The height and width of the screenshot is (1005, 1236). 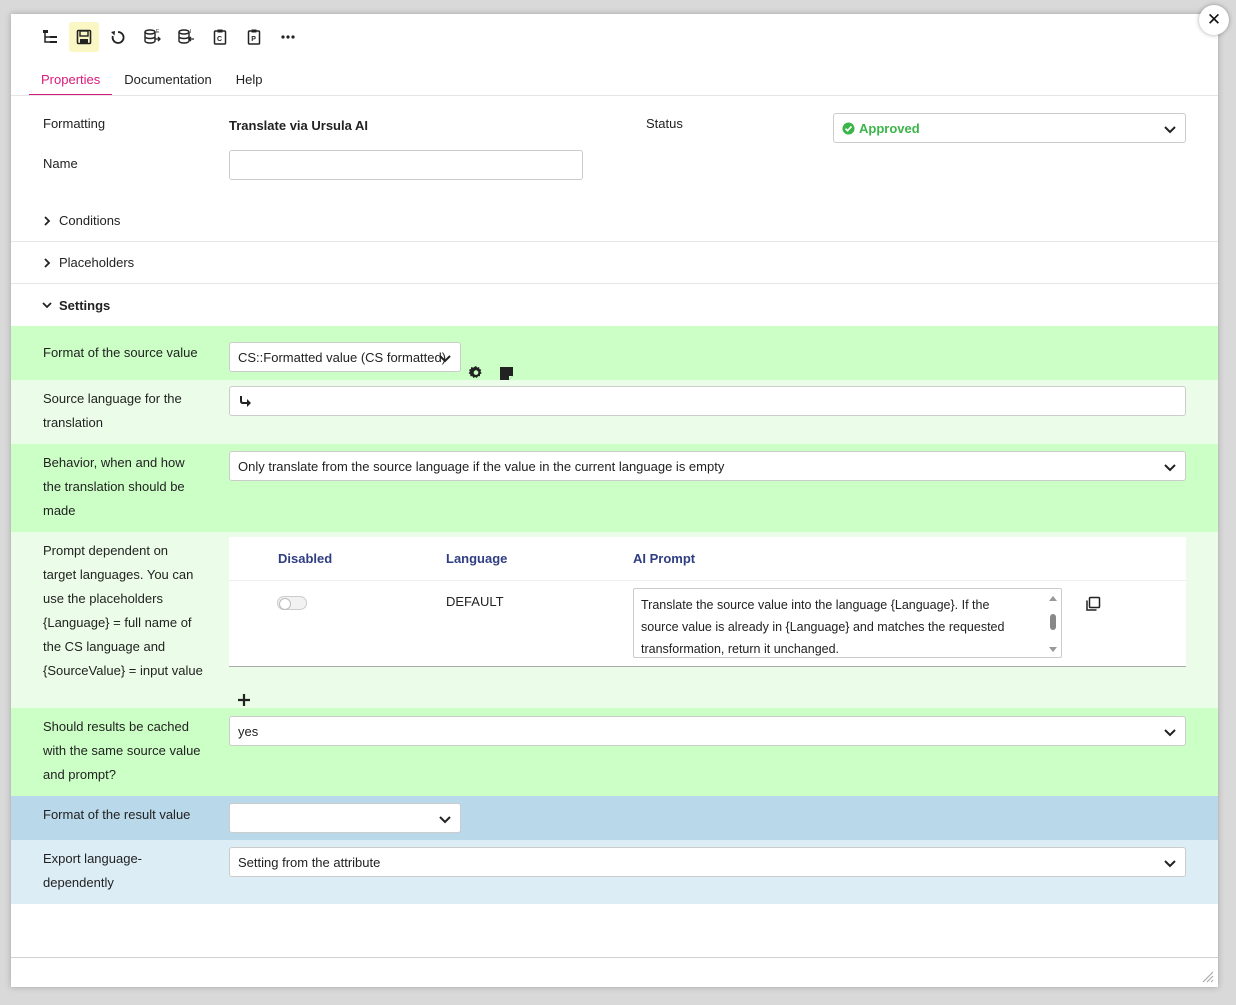 What do you see at coordinates (614, 957) in the screenshot?
I see `footer-divider` at bounding box center [614, 957].